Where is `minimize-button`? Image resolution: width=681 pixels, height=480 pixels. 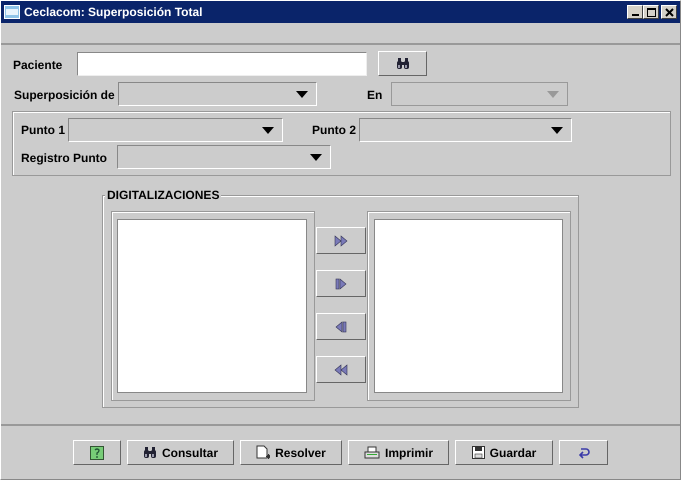
minimize-button is located at coordinates (635, 12).